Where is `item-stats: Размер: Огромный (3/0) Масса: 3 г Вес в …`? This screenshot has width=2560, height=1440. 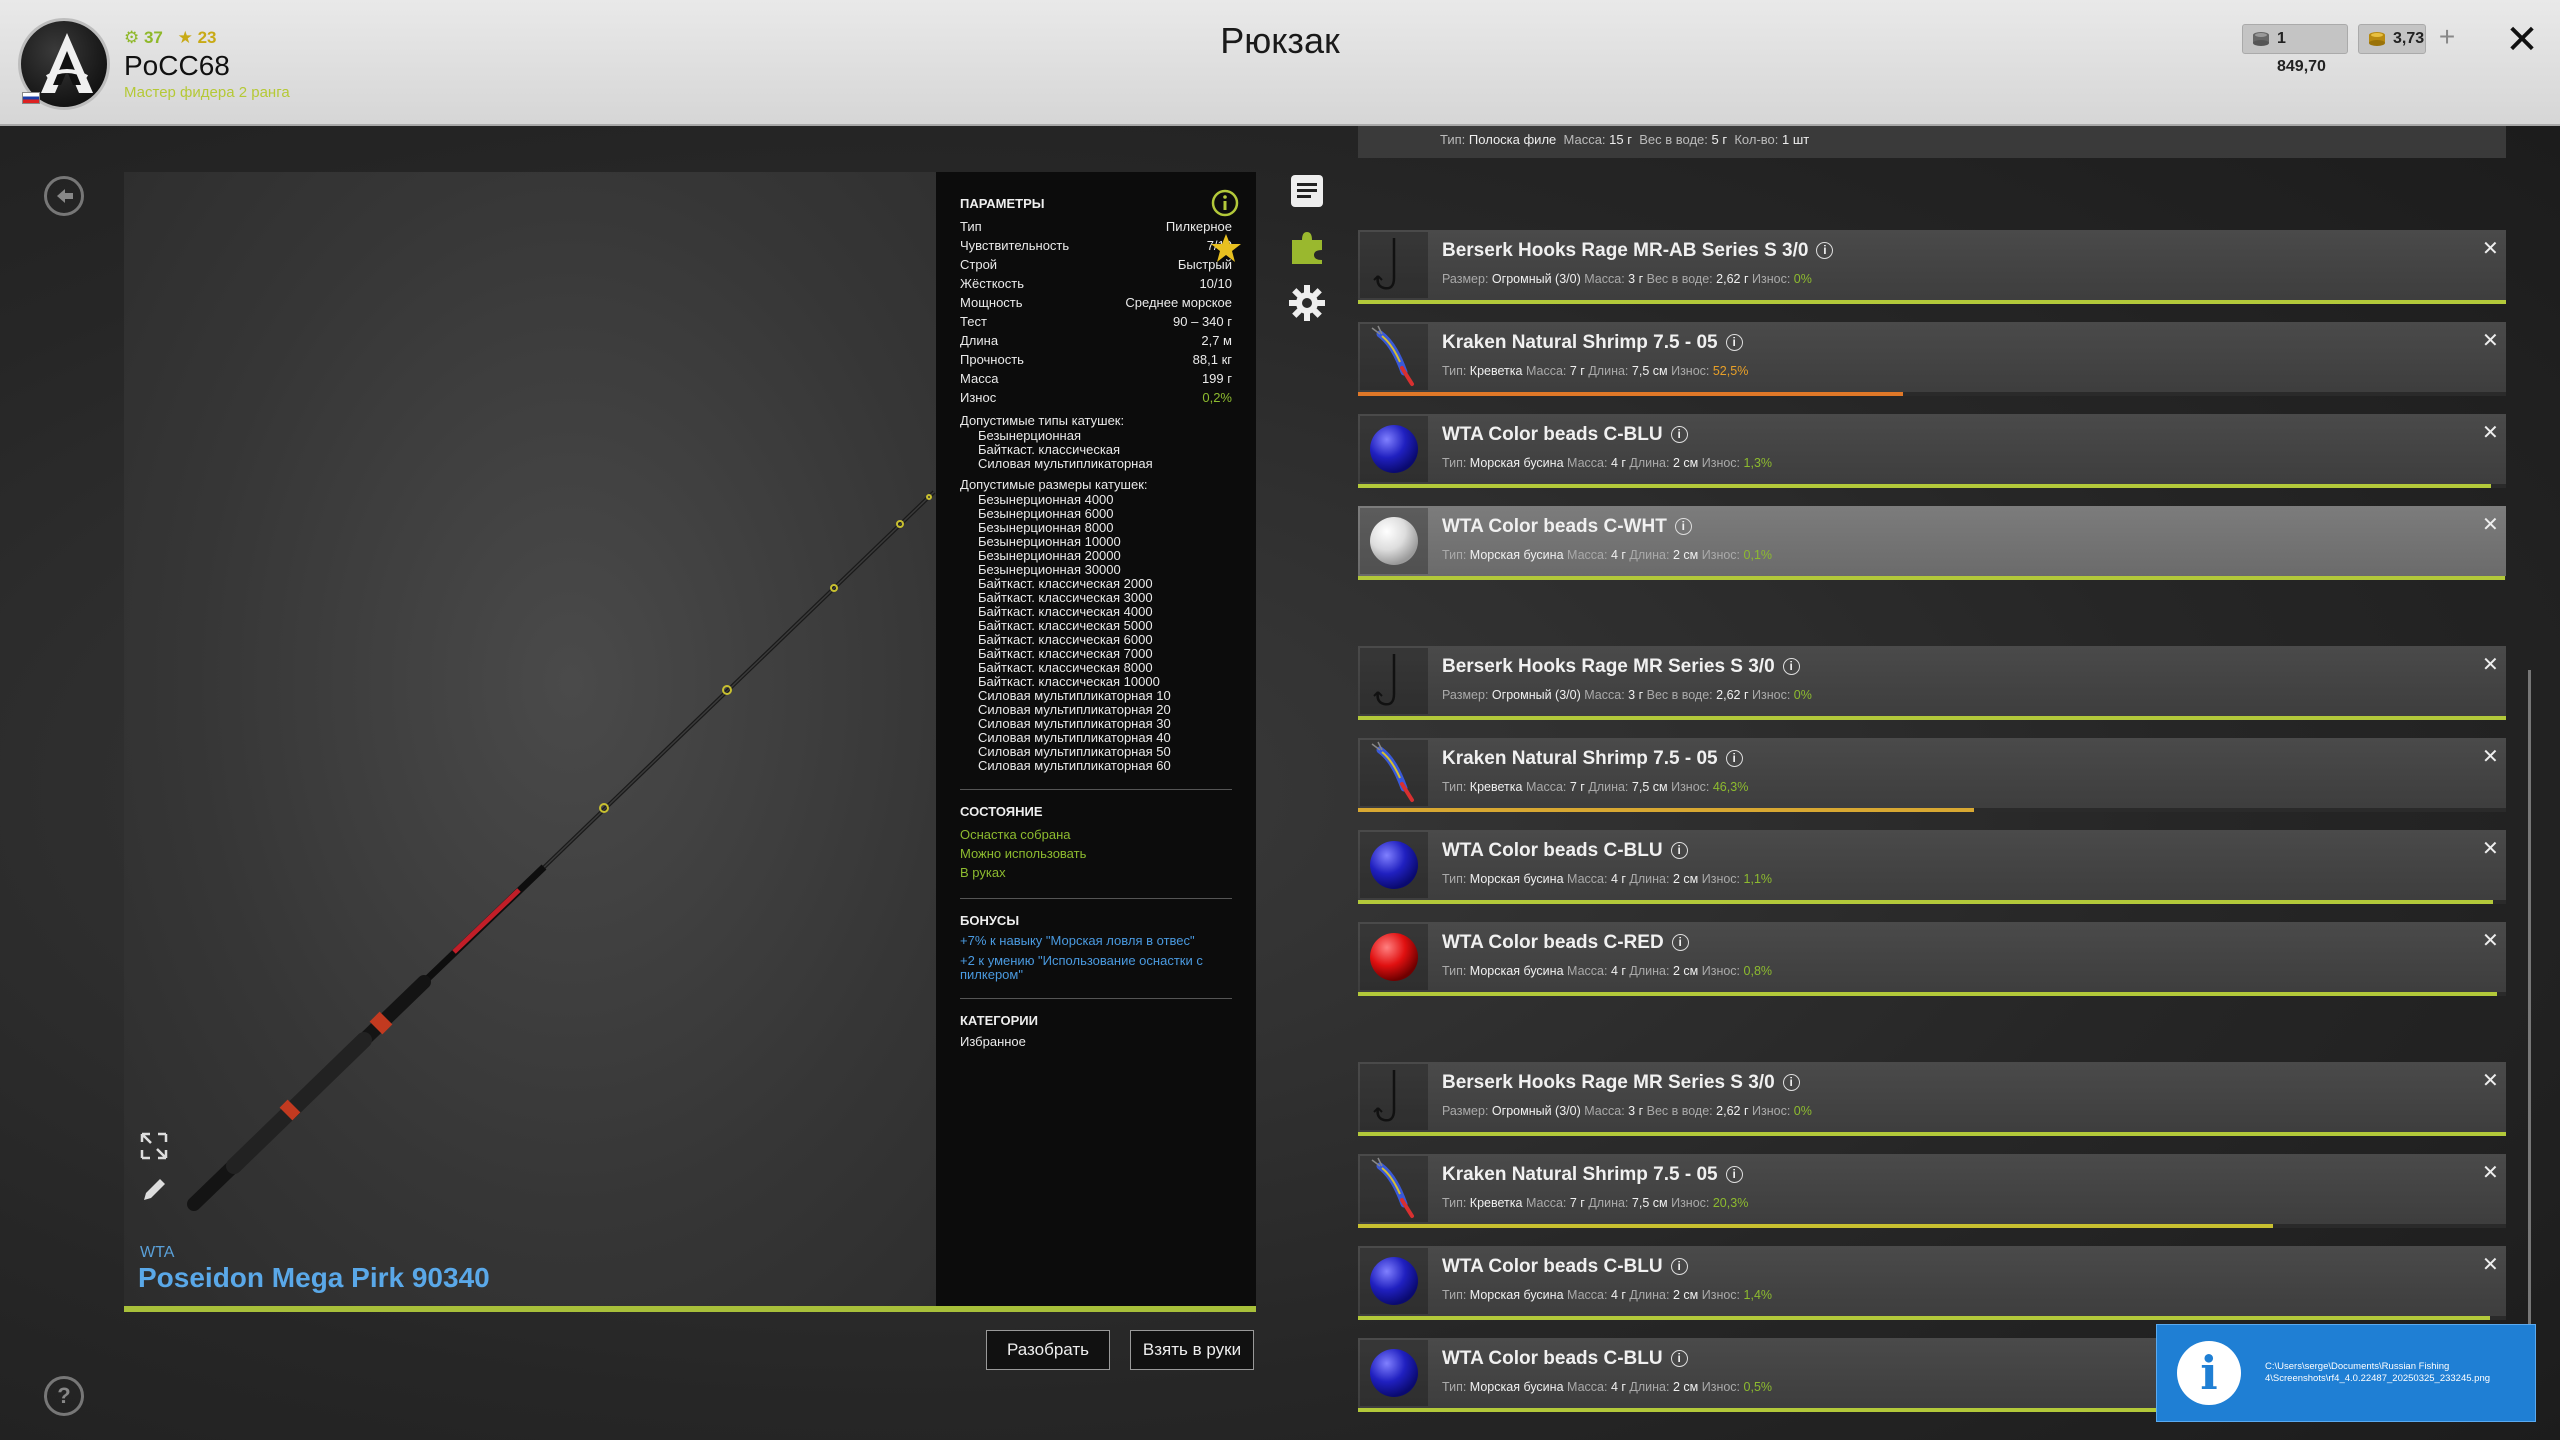 item-stats: Размер: Огромный (3/0) Масса: 3 г Вес в … is located at coordinates (1627, 279).